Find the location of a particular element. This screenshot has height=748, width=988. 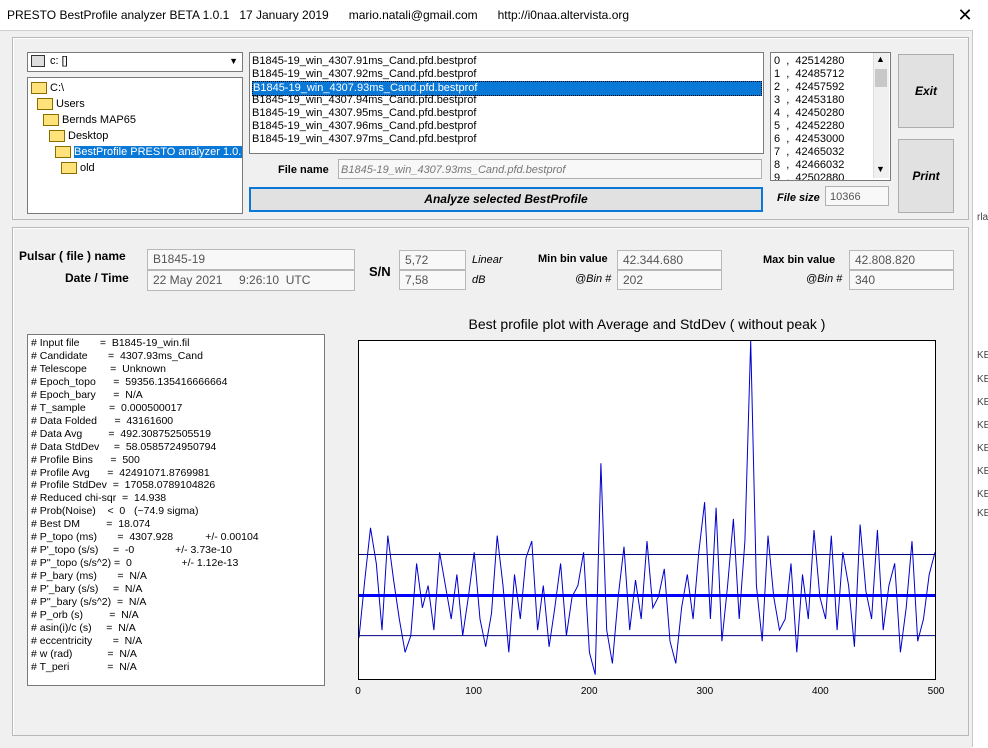

info-line: # P'_bary (s/s) = N/A is located at coordinates (87, 589).